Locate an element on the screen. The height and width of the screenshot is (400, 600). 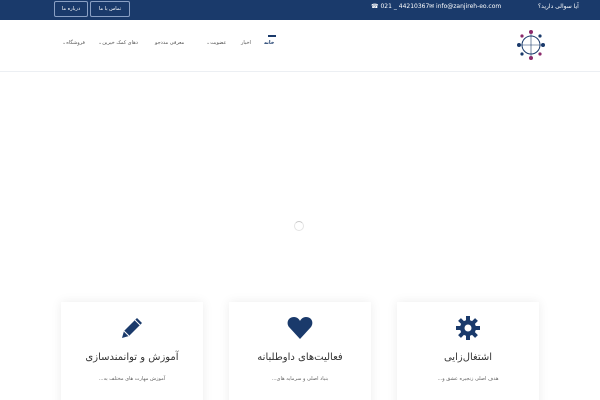
phone-number: 021 _ 44210367 is located at coordinates (405, 6).